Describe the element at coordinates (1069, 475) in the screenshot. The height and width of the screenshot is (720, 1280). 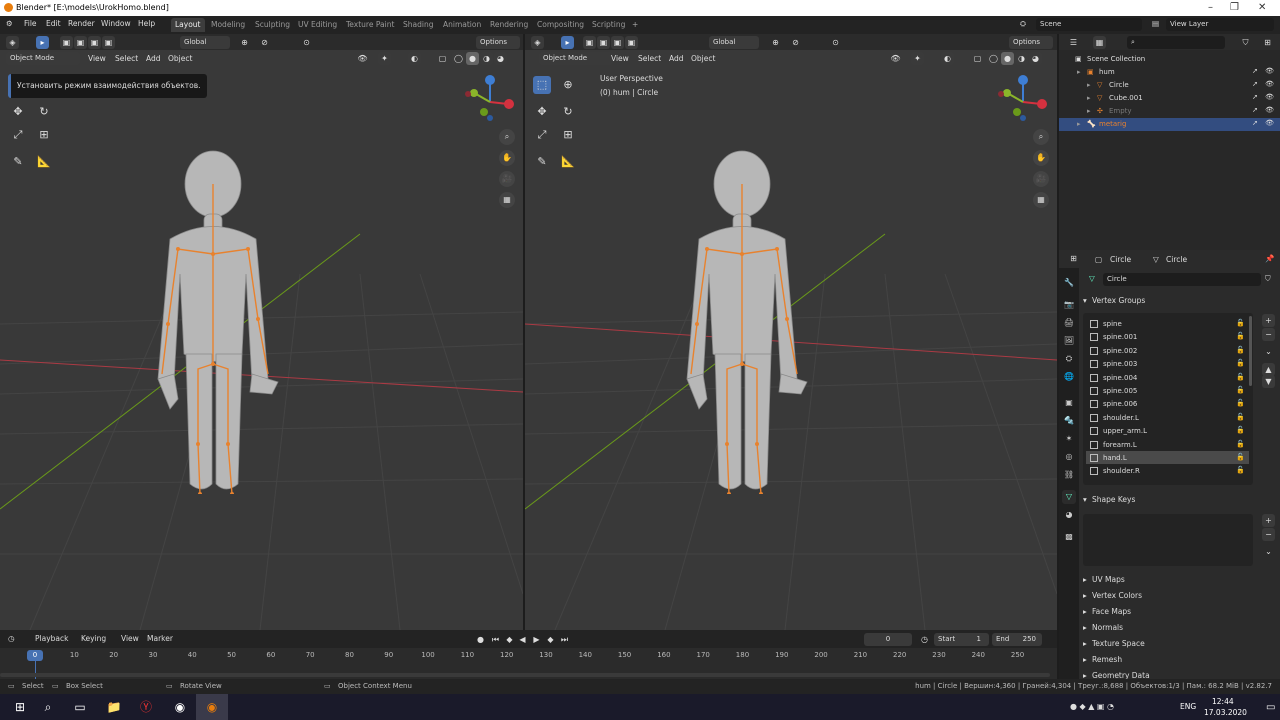
I see `constraints-tab-icon: ⛓` at that location.